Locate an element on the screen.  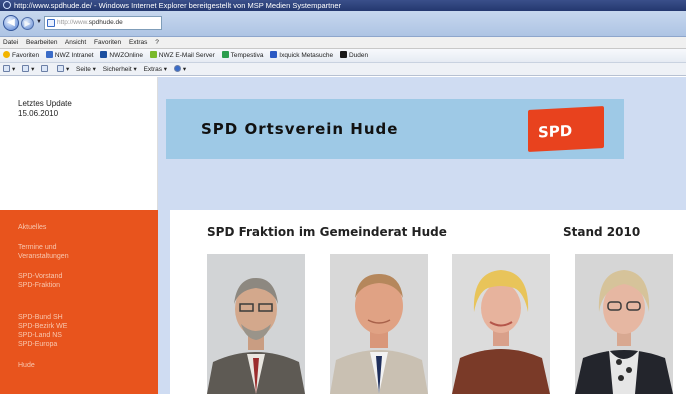
spd-logo: SPD is located at coordinates (566, 129).